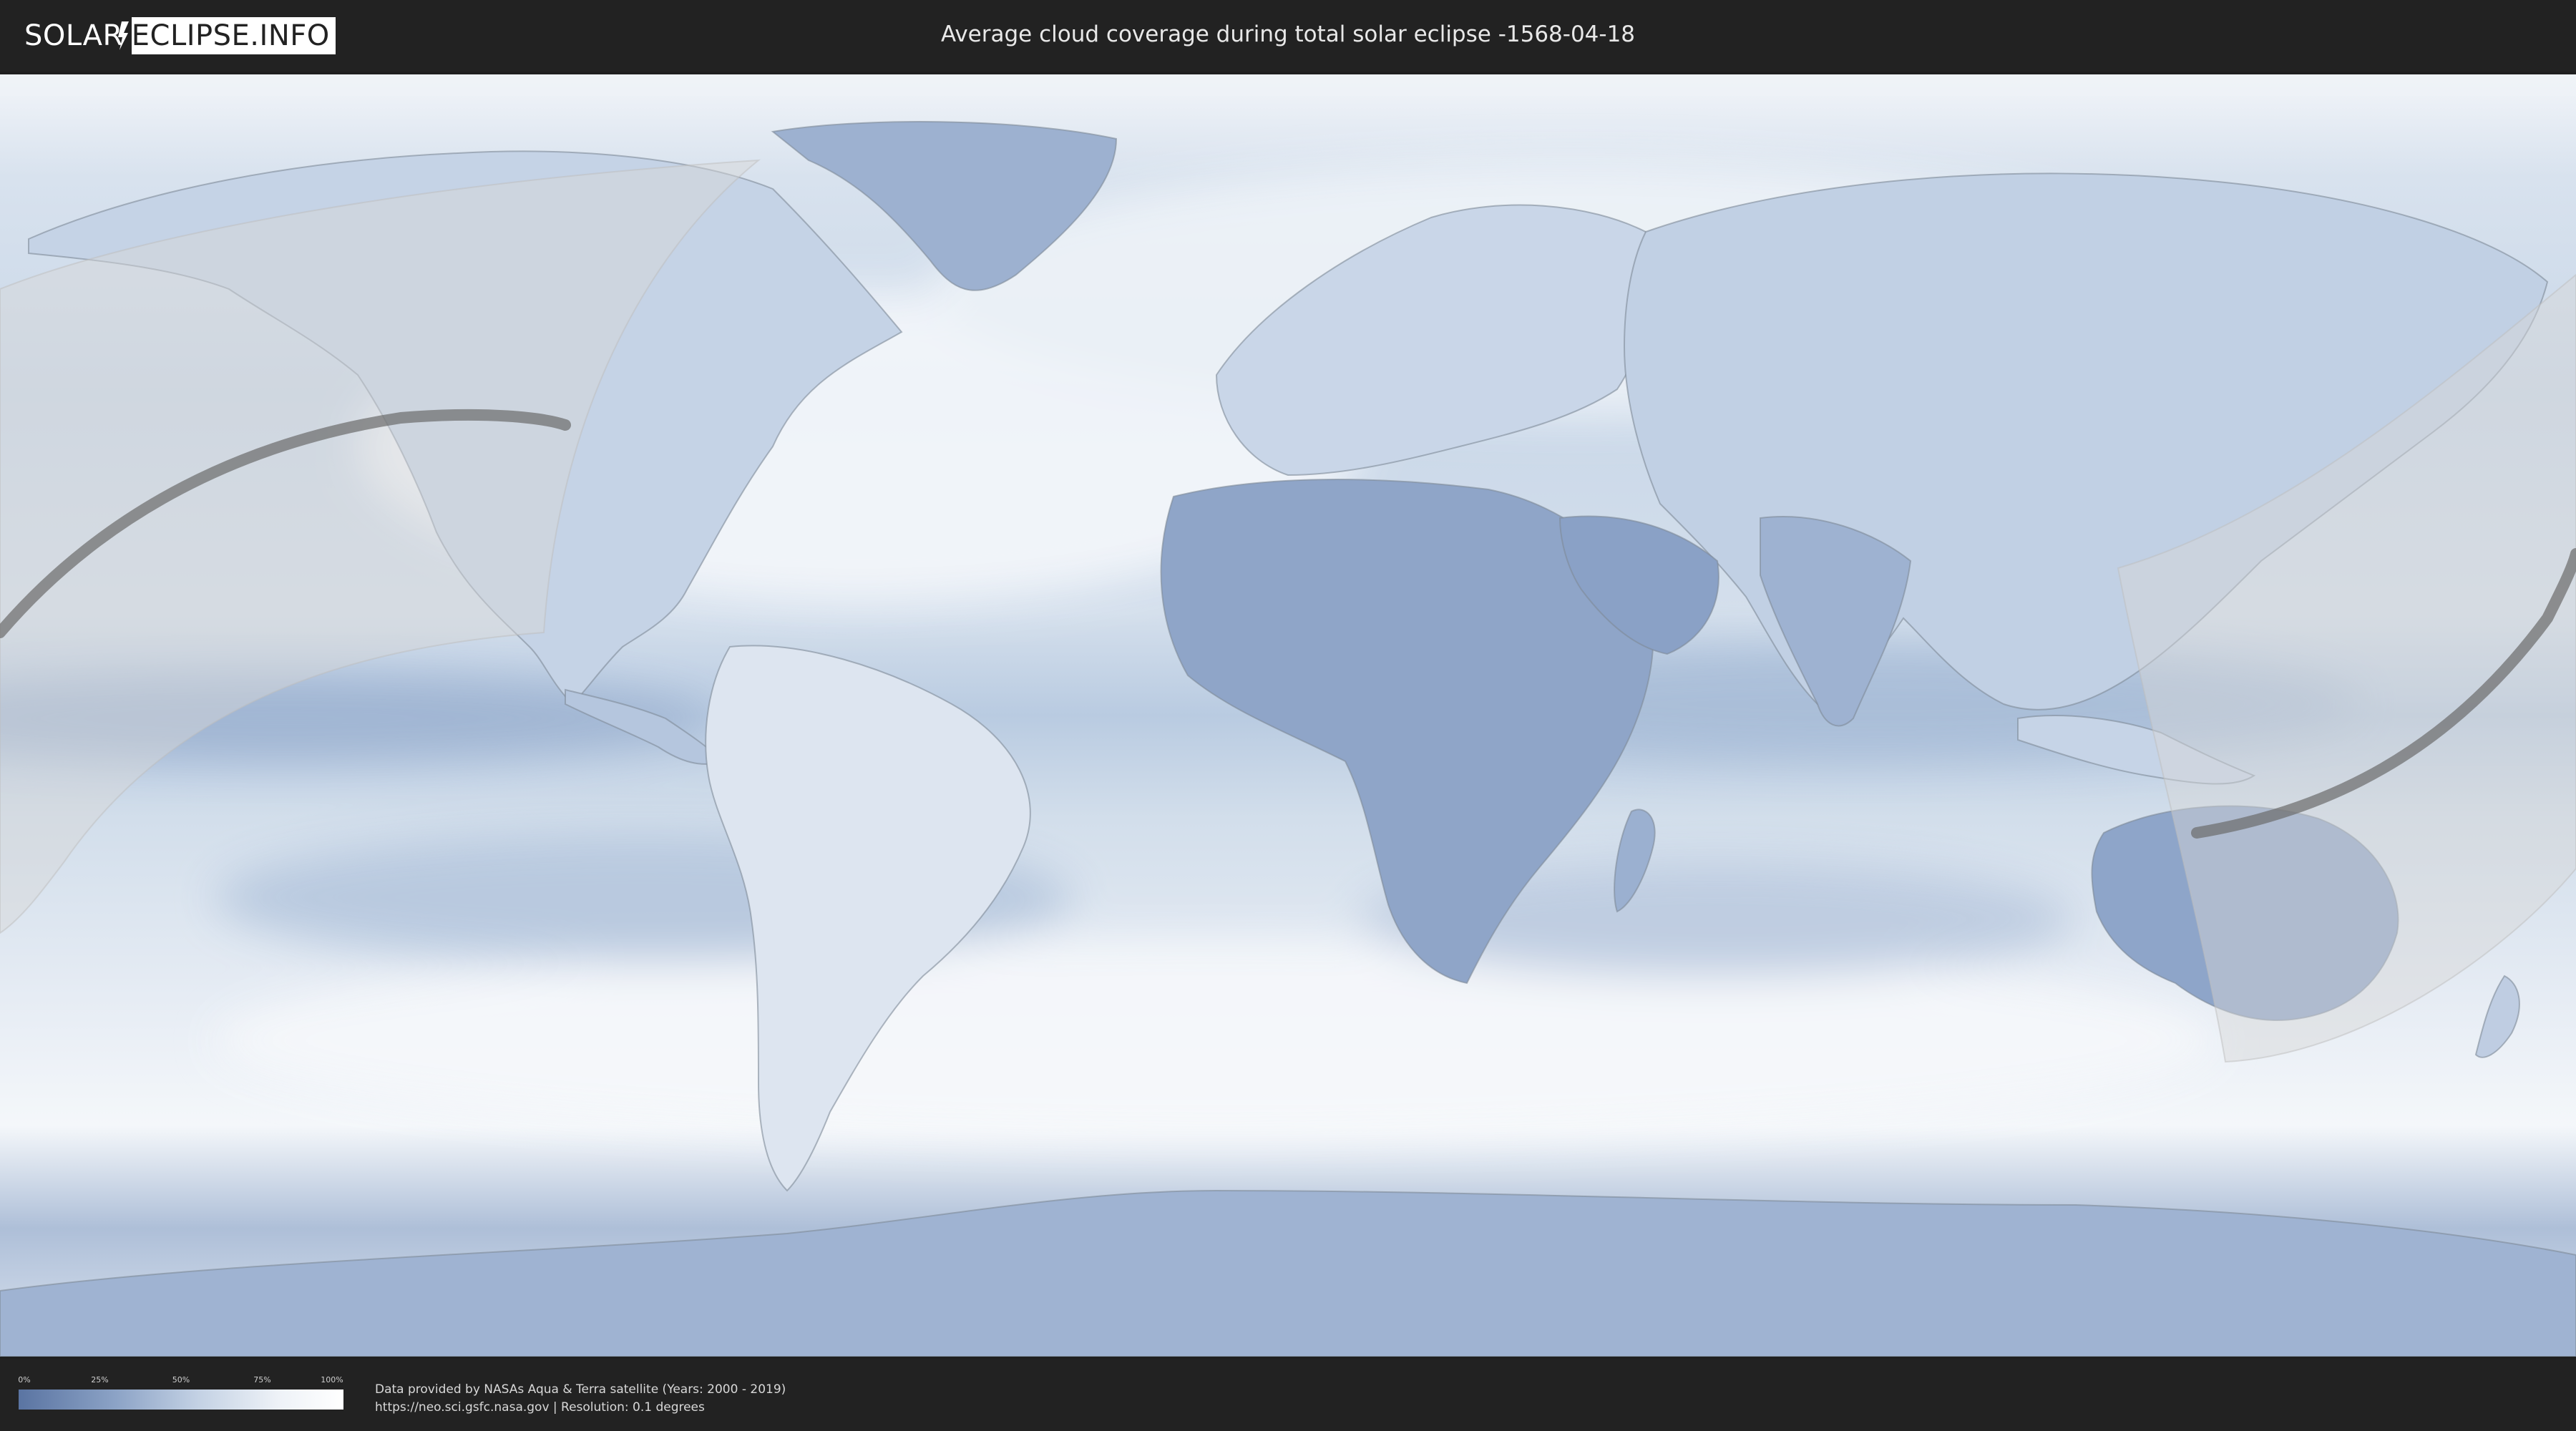 Image resolution: width=2576 pixels, height=1431 pixels. What do you see at coordinates (181, 1400) in the screenshot?
I see `legend-color-bar` at bounding box center [181, 1400].